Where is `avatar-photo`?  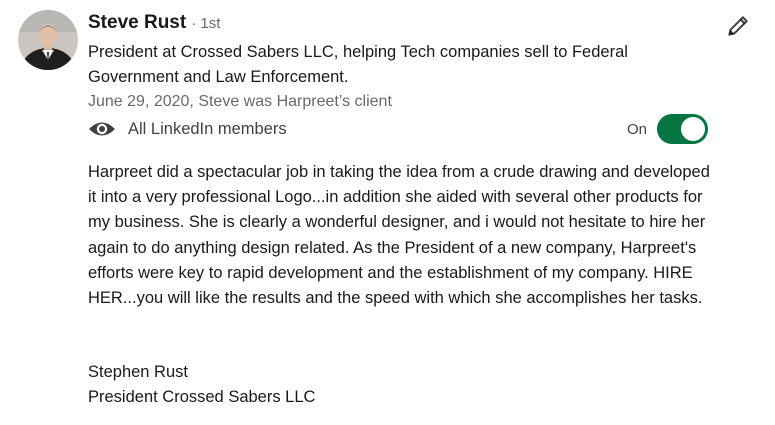
avatar-photo is located at coordinates (48, 40).